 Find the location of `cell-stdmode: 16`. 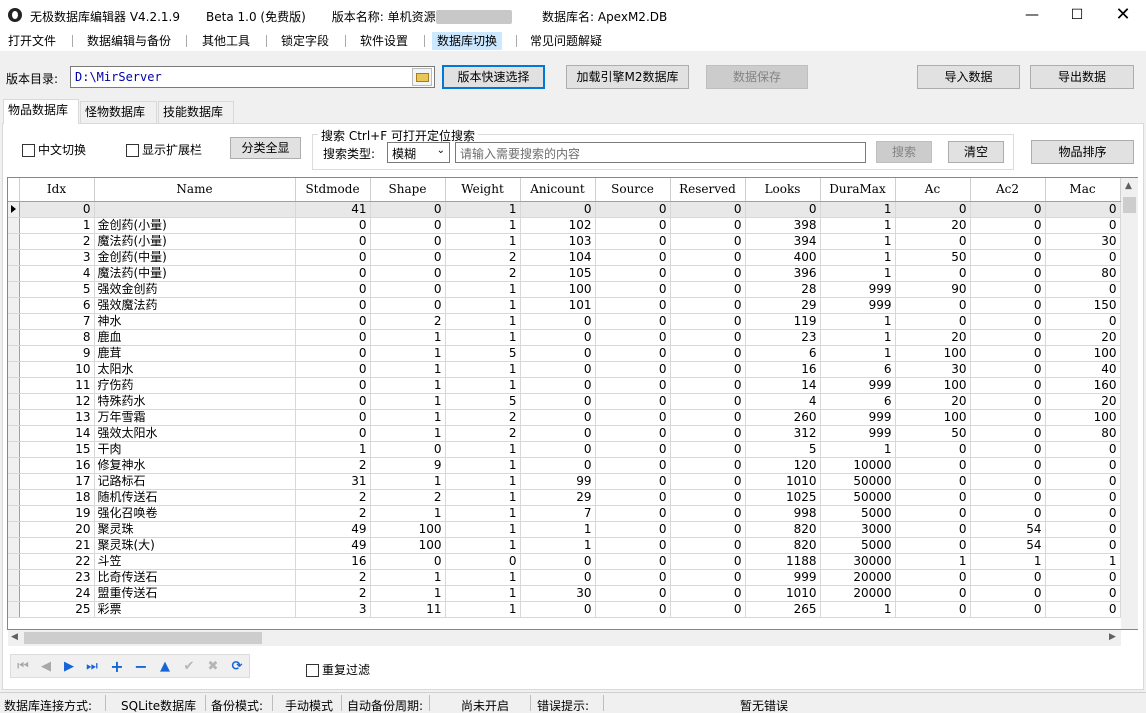

cell-stdmode: 16 is located at coordinates (333, 561).